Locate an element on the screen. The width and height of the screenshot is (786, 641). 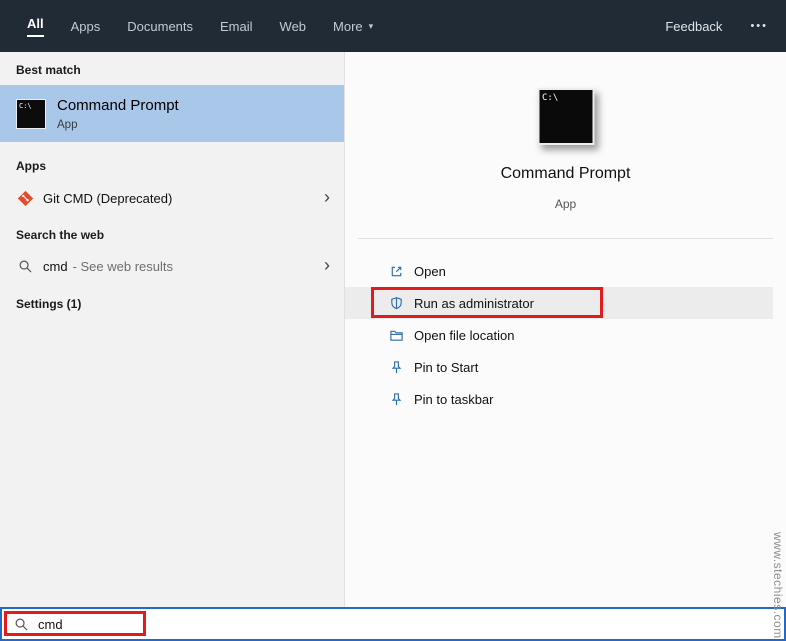
git-cmd-result: Git CMD (Deprecated) › is located at coordinates (172, 198).